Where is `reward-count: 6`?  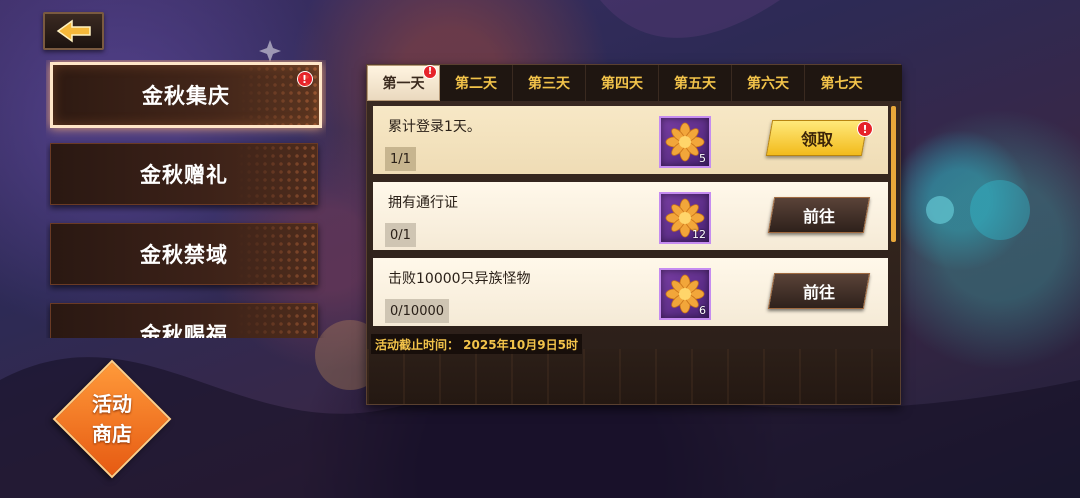 reward-count: 6 is located at coordinates (702, 310).